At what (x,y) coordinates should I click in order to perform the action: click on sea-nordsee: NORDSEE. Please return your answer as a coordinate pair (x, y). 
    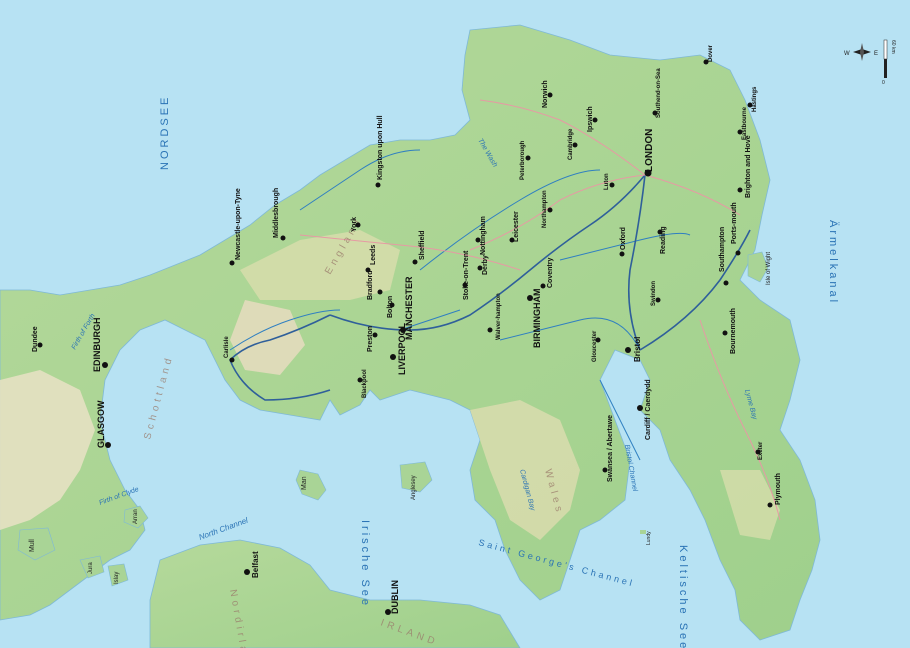
    Looking at the image, I should click on (165, 132).